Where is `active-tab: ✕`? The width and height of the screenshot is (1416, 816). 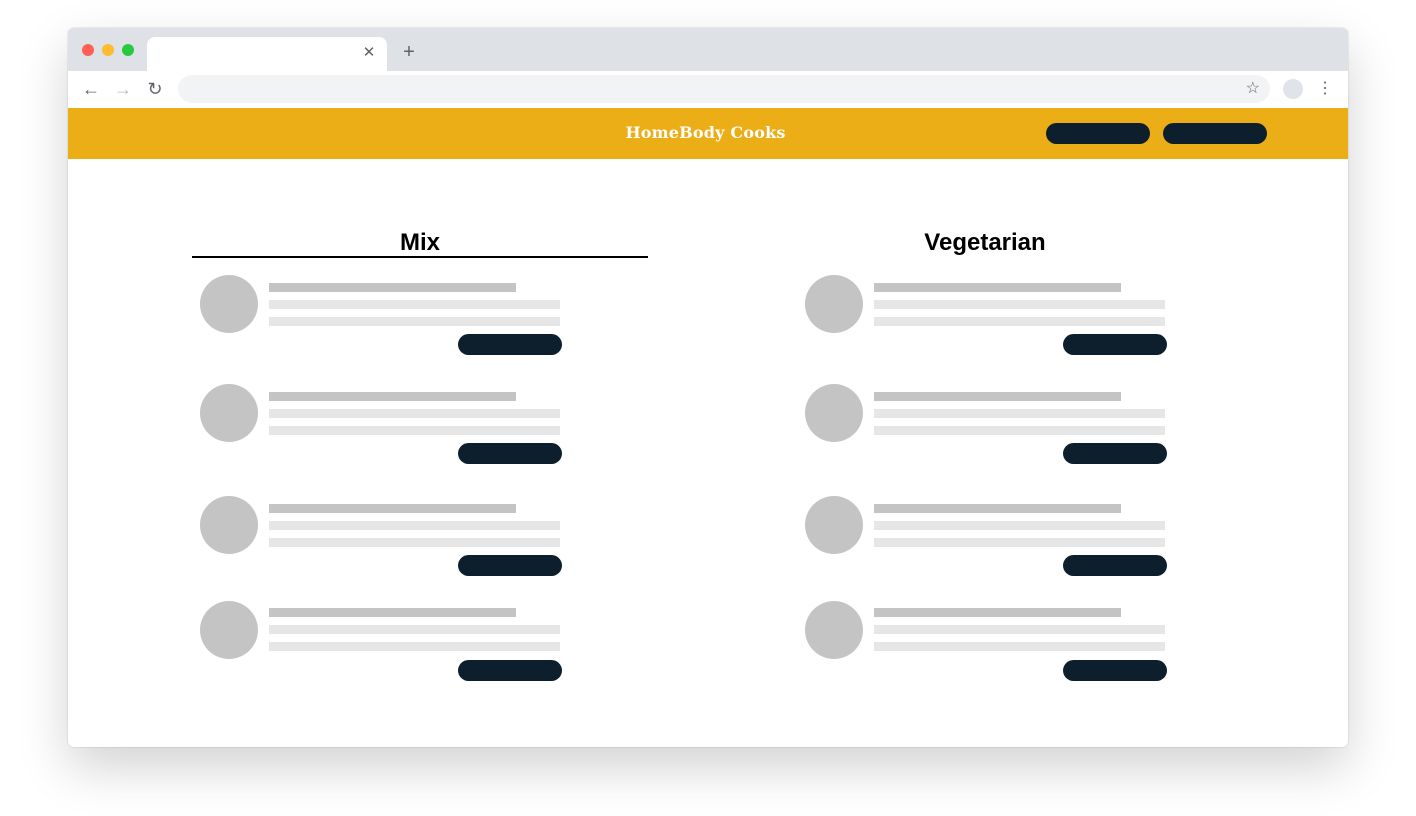
active-tab: ✕ is located at coordinates (267, 54).